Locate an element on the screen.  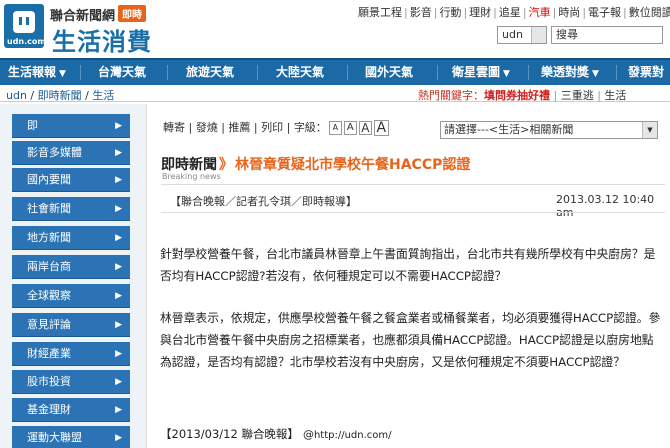
sidebar-item: 股市投資 ▶ is located at coordinates (71, 382).